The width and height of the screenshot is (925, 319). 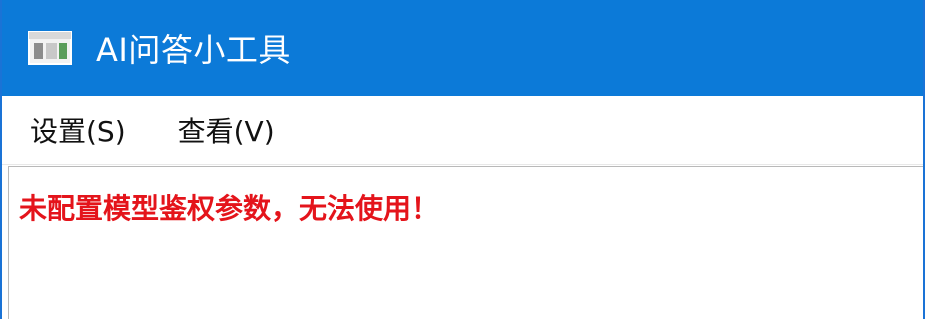 I want to click on window-title: AI问答小工具, so click(x=193, y=50).